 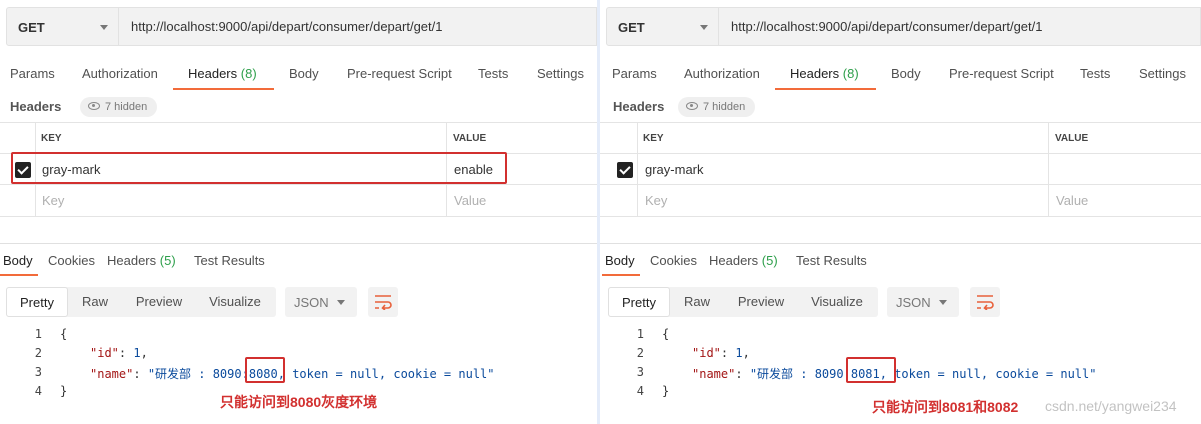 I want to click on tab-headers-count: (8), so click(x=248, y=73).